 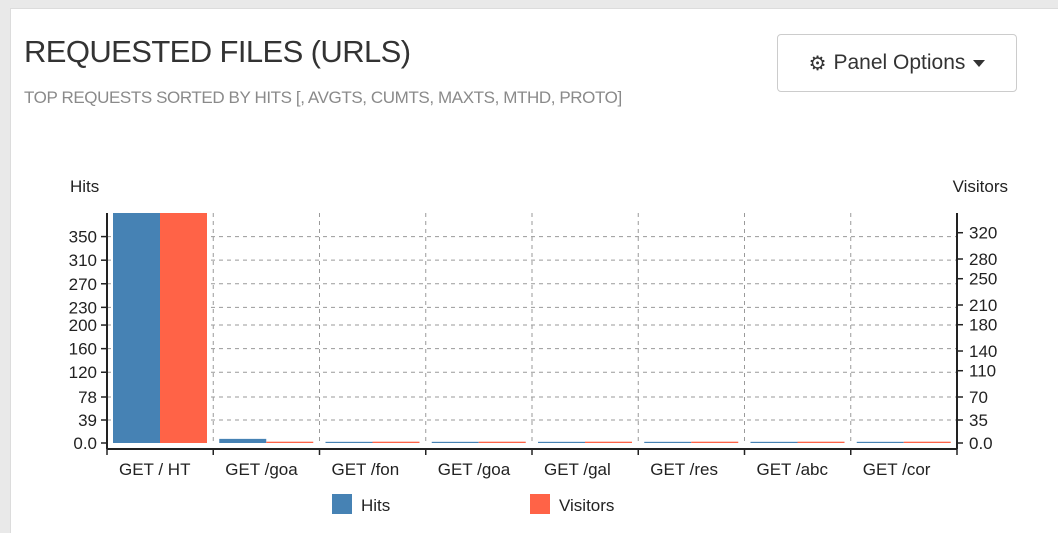 What do you see at coordinates (83, 372) in the screenshot?
I see `y-tick-label-left: 120` at bounding box center [83, 372].